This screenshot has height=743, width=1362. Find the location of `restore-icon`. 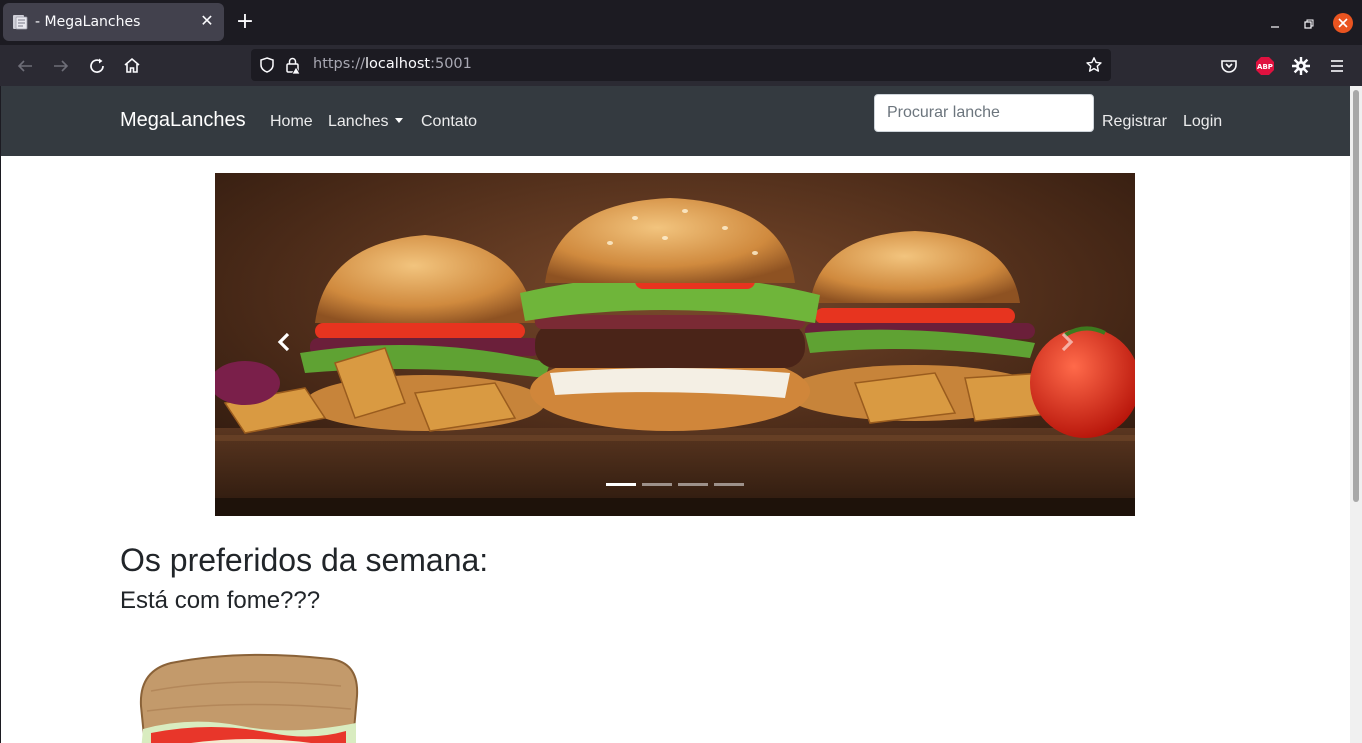

restore-icon is located at coordinates (1309, 24).